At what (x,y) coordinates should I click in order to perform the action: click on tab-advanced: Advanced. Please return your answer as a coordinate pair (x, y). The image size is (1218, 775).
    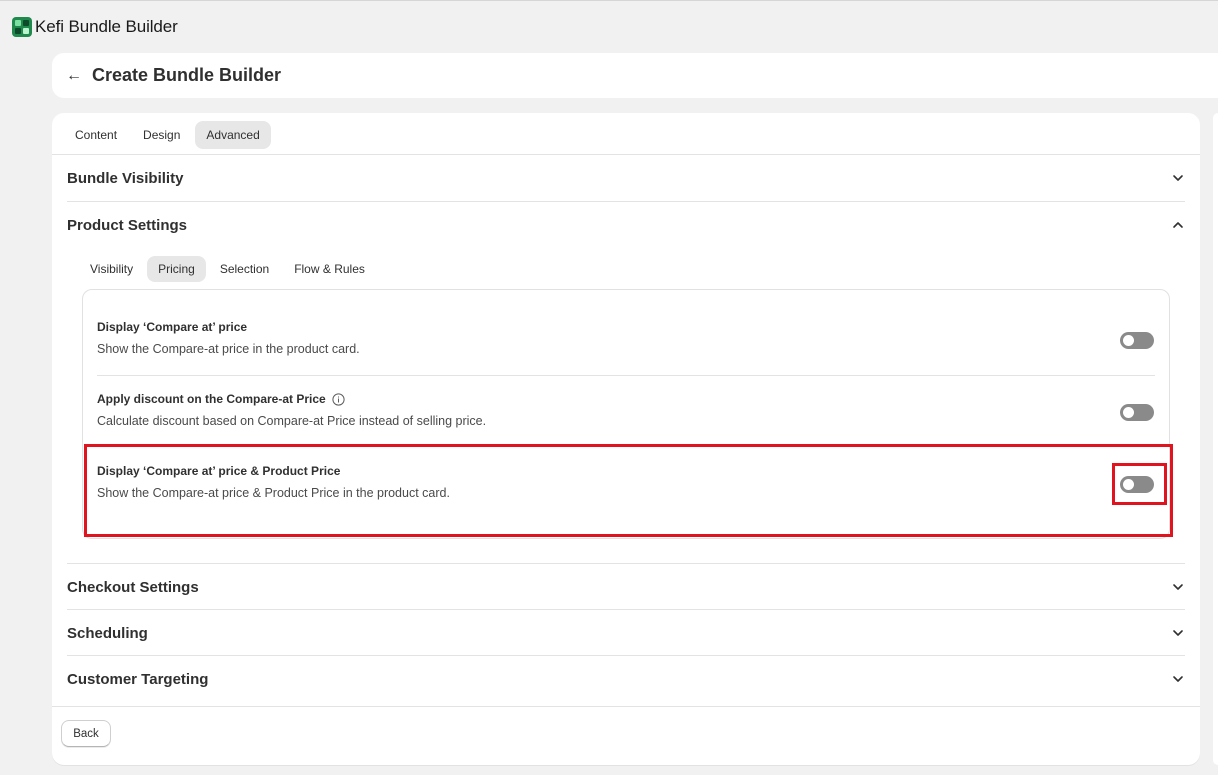
    Looking at the image, I should click on (233, 135).